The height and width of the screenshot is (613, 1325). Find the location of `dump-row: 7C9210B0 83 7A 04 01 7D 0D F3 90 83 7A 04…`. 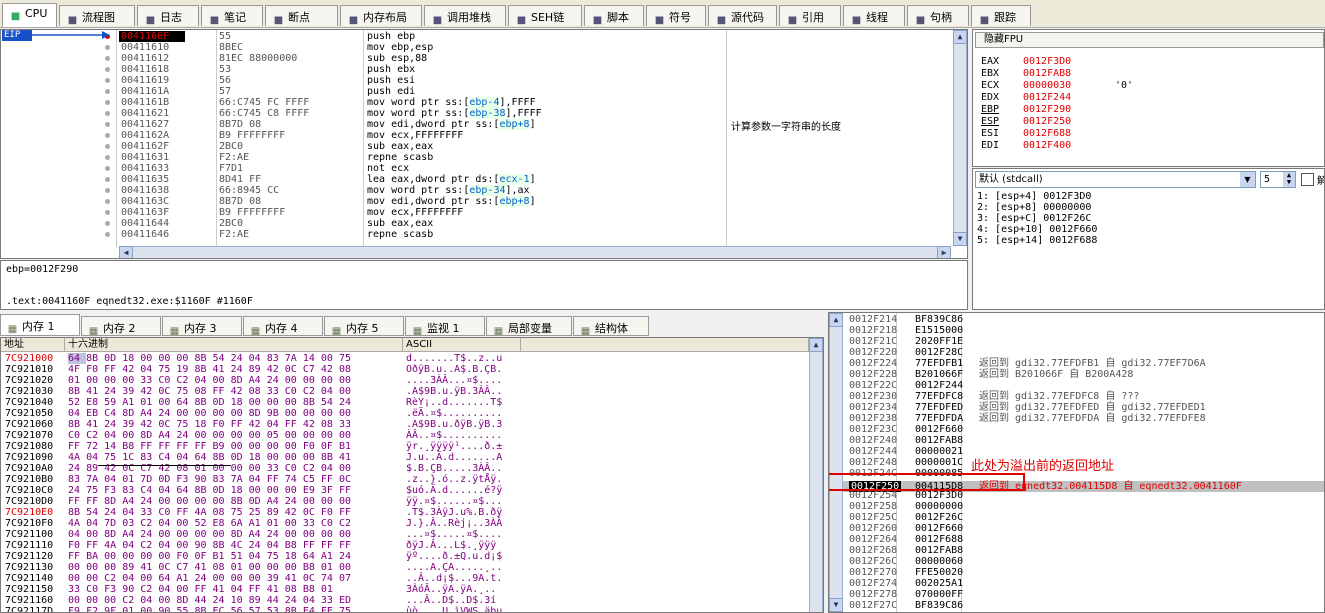

dump-row: 7C9210B0 83 7A 04 01 7D 0D F3 90 83 7A 04… is located at coordinates (405, 479).